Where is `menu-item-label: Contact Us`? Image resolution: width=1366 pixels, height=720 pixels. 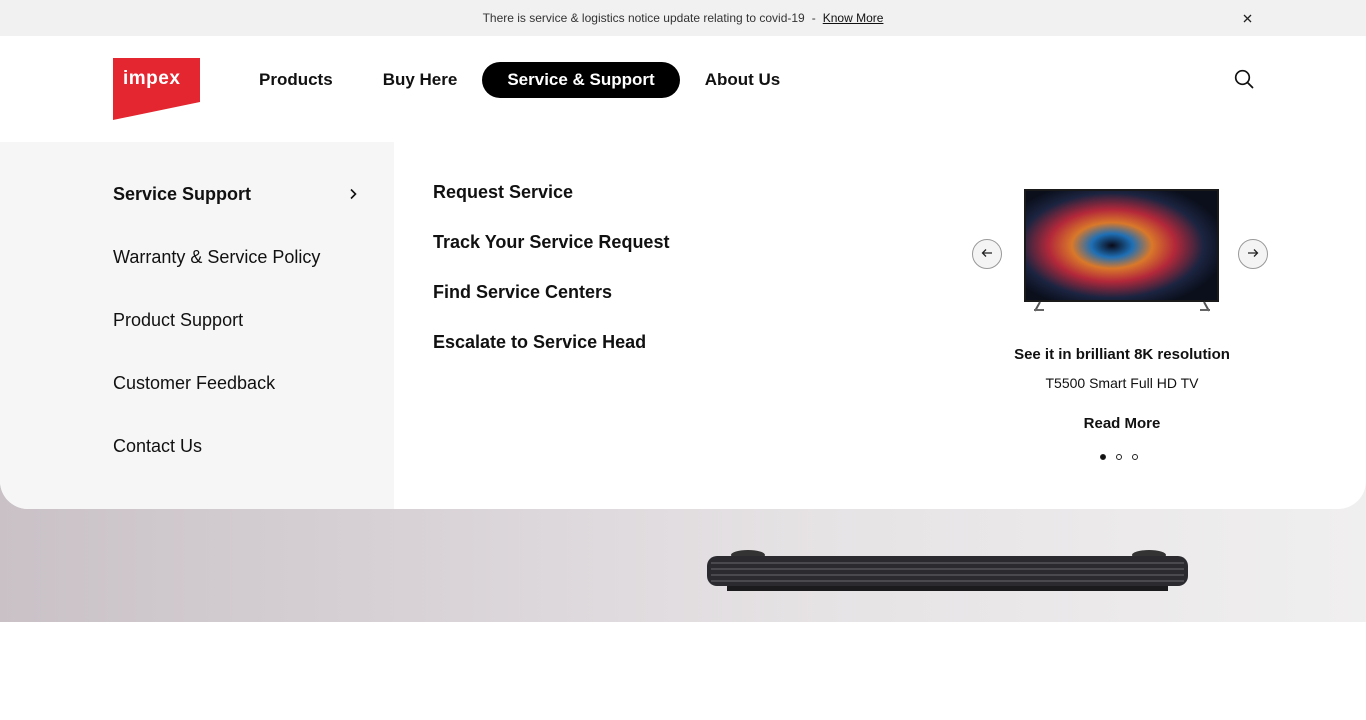
menu-item-label: Contact Us is located at coordinates (158, 446).